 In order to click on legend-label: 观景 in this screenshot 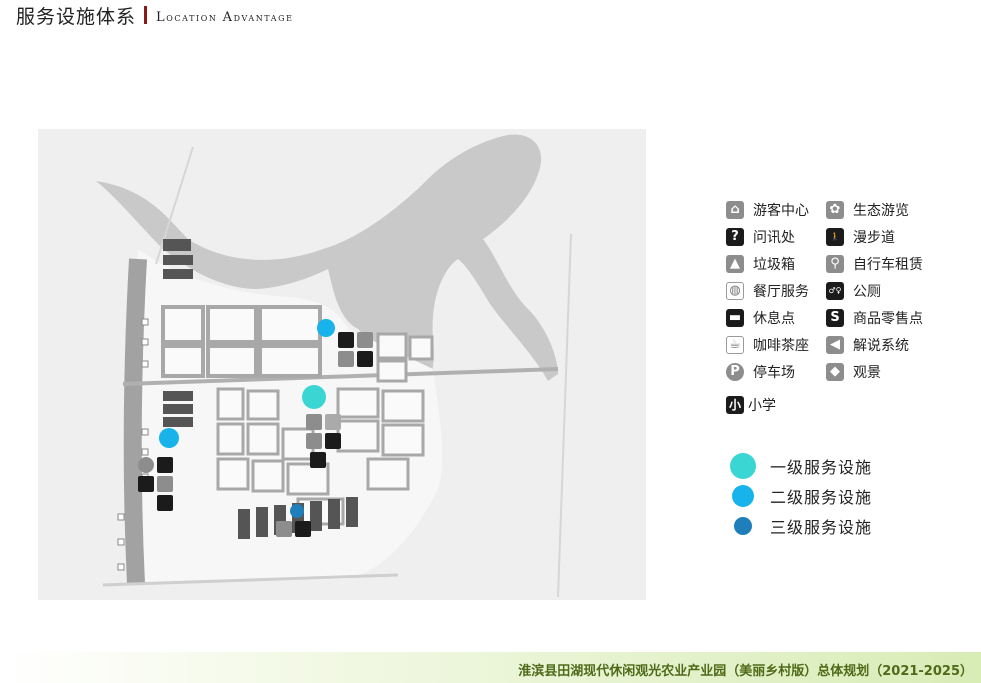, I will do `click(867, 372)`.